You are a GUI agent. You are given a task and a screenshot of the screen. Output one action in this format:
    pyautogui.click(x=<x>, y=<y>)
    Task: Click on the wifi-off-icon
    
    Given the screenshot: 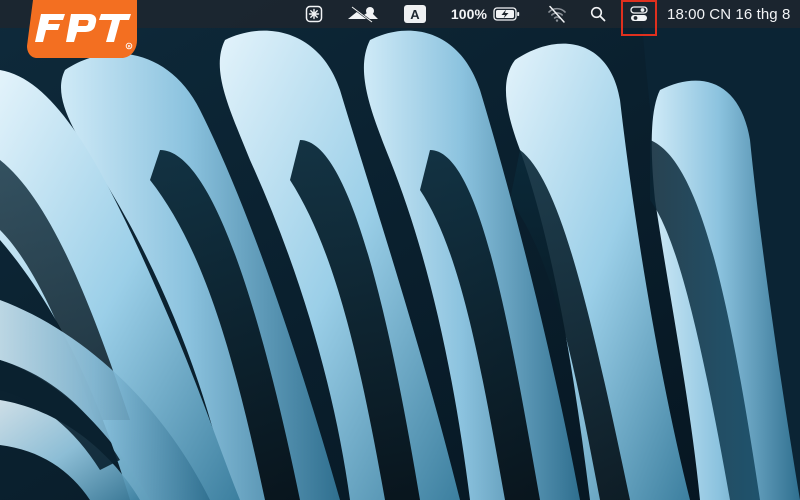 What is the action you would take?
    pyautogui.click(x=557, y=14)
    